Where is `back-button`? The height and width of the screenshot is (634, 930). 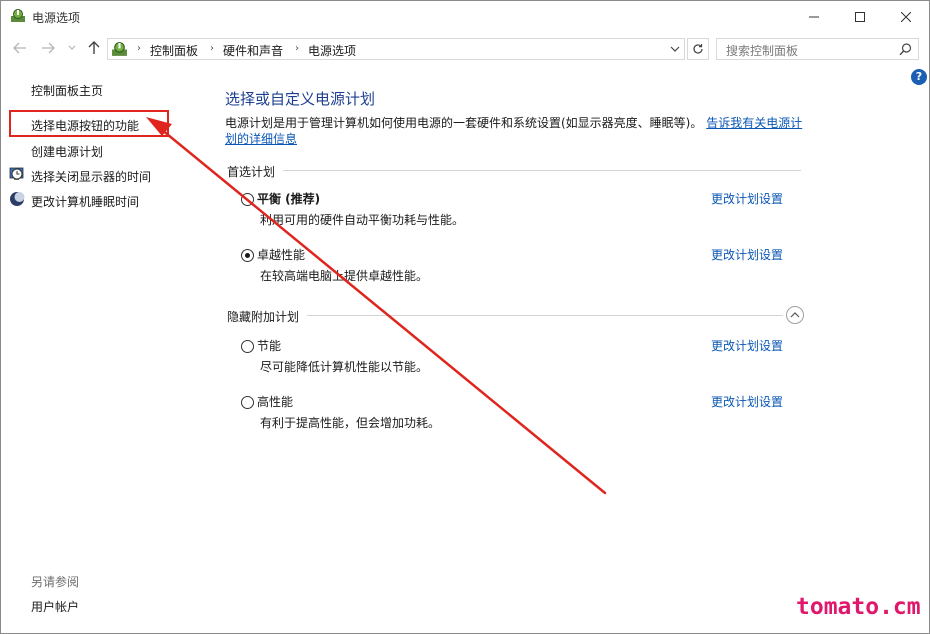 back-button is located at coordinates (20, 48).